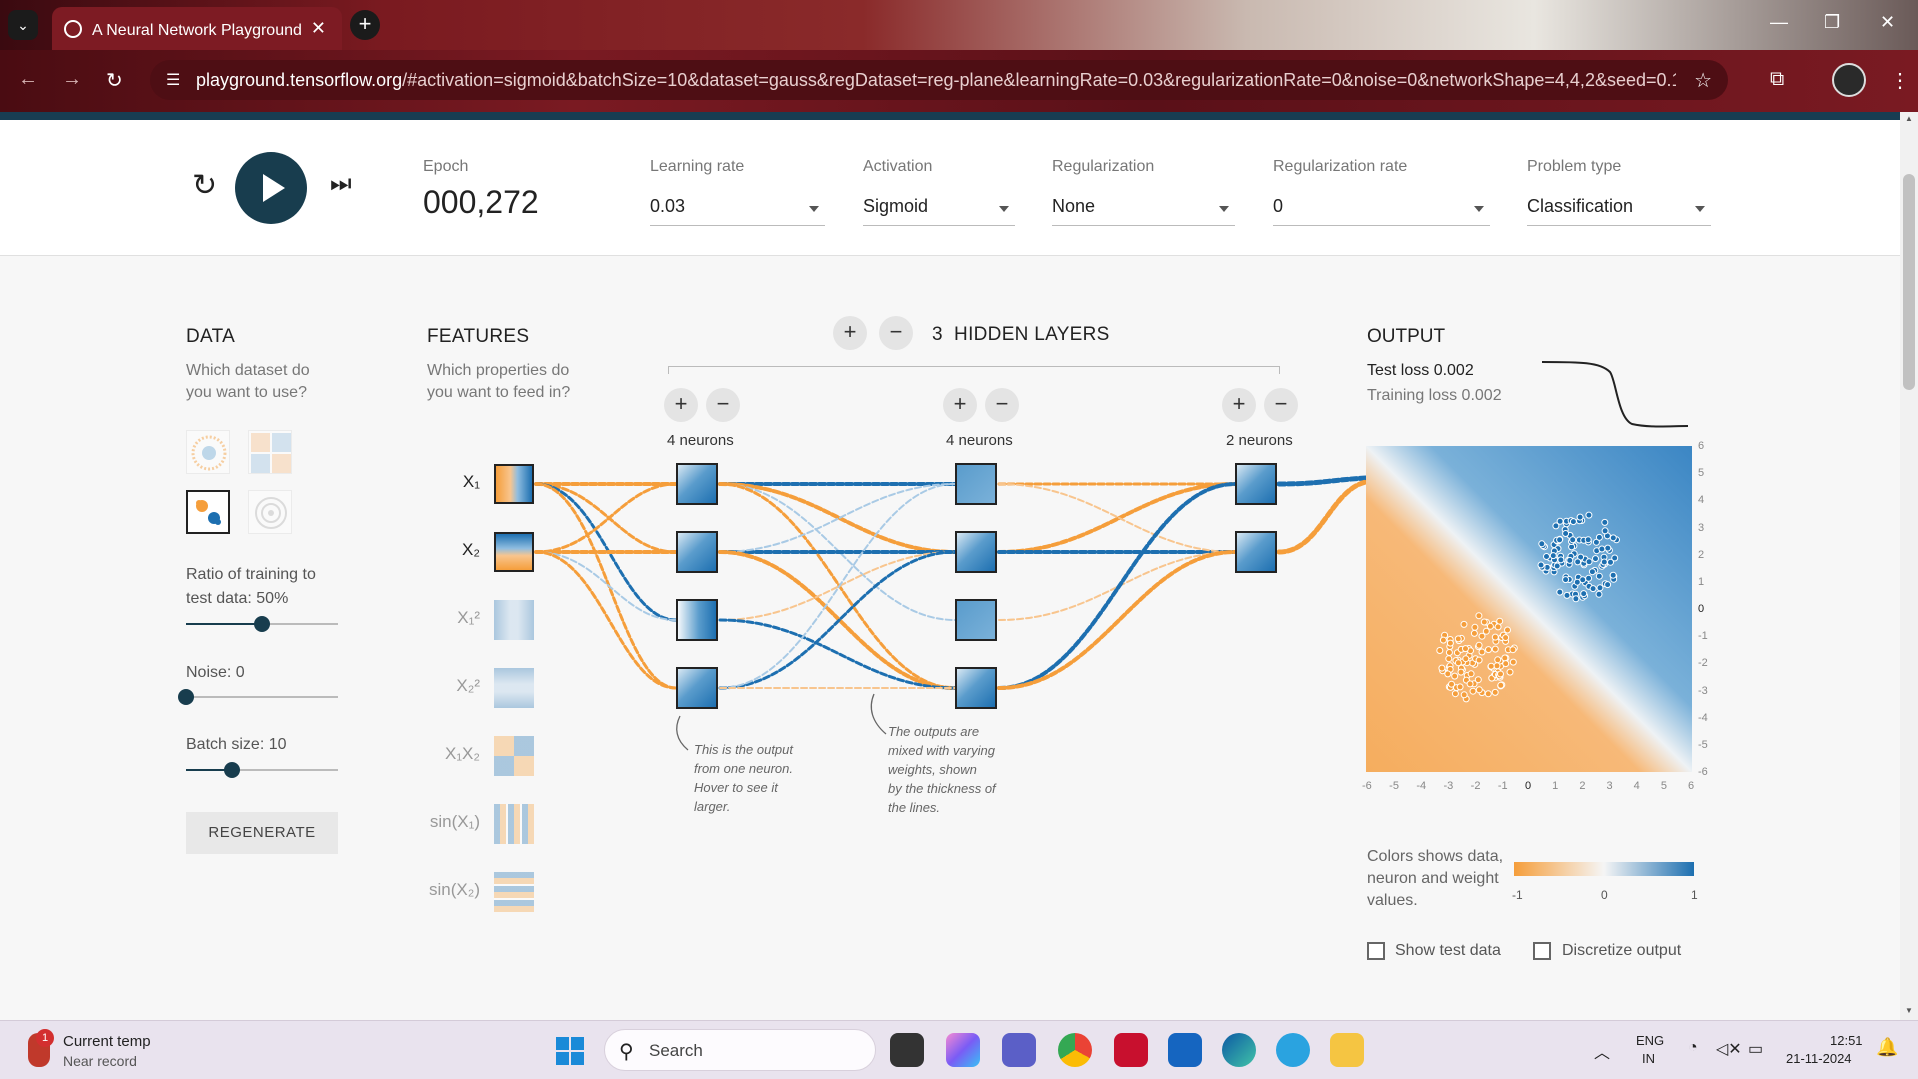 Image resolution: width=1918 pixels, height=1079 pixels. What do you see at coordinates (1075, 1050) in the screenshot?
I see `chrome-icon` at bounding box center [1075, 1050].